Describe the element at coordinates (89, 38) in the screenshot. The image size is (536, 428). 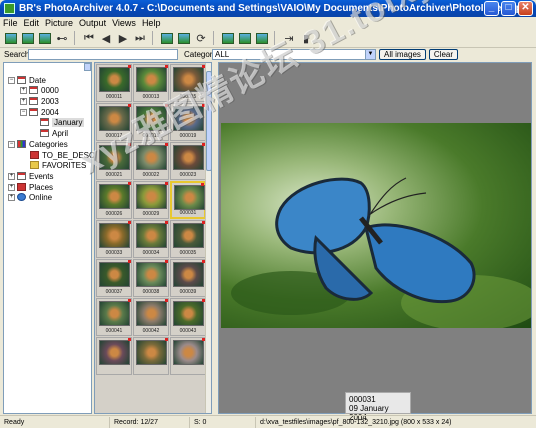
I see `first-record-icon: ⏮` at that location.